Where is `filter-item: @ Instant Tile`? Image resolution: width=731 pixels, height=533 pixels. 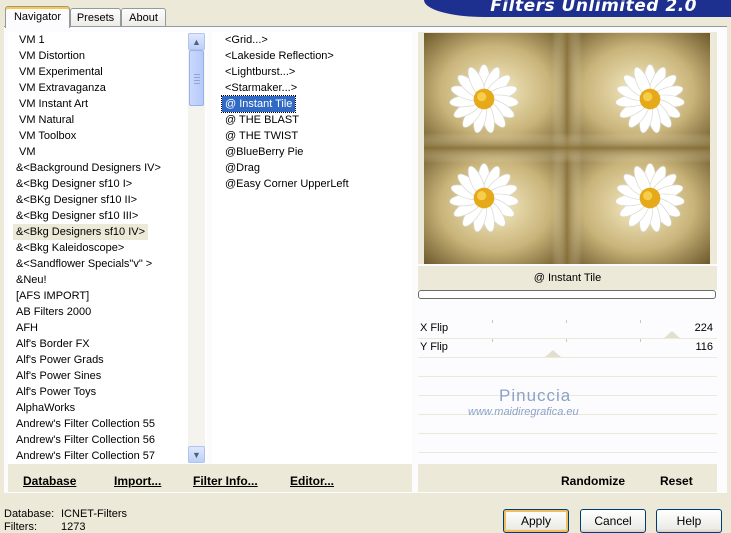 filter-item: @ Instant Tile is located at coordinates (258, 104).